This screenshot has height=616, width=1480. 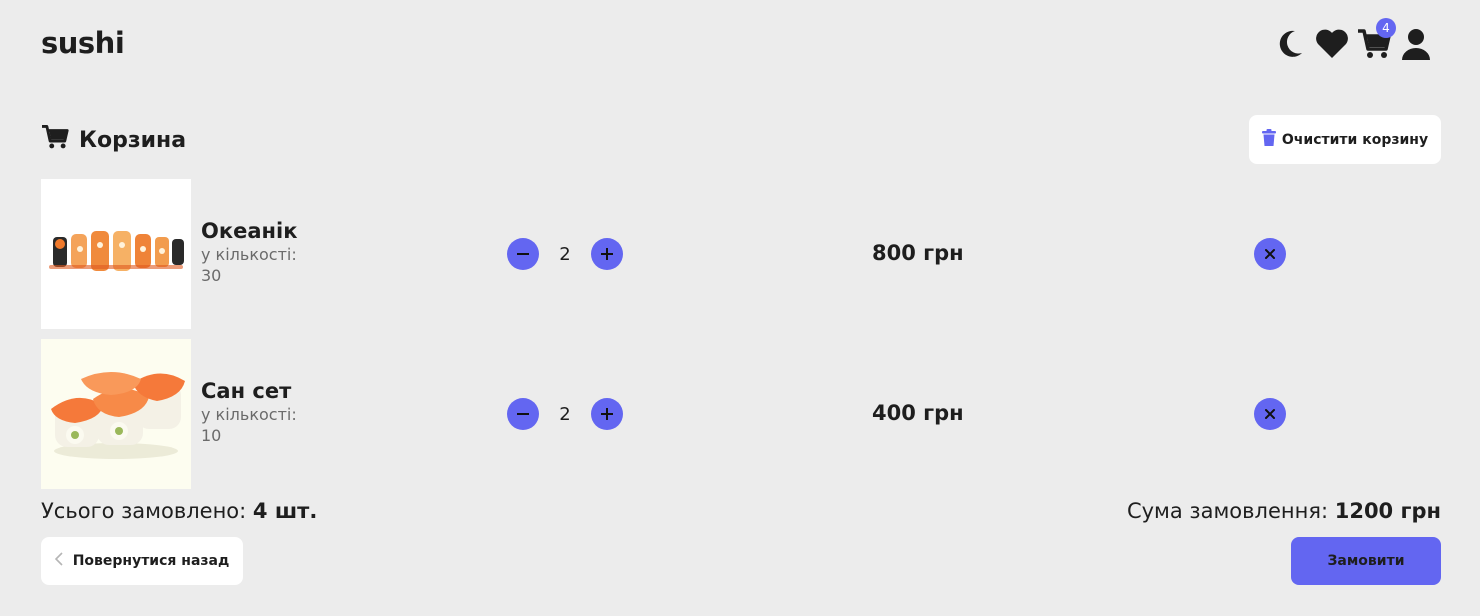 I want to click on back-button: Повернутися назад, so click(x=142, y=561).